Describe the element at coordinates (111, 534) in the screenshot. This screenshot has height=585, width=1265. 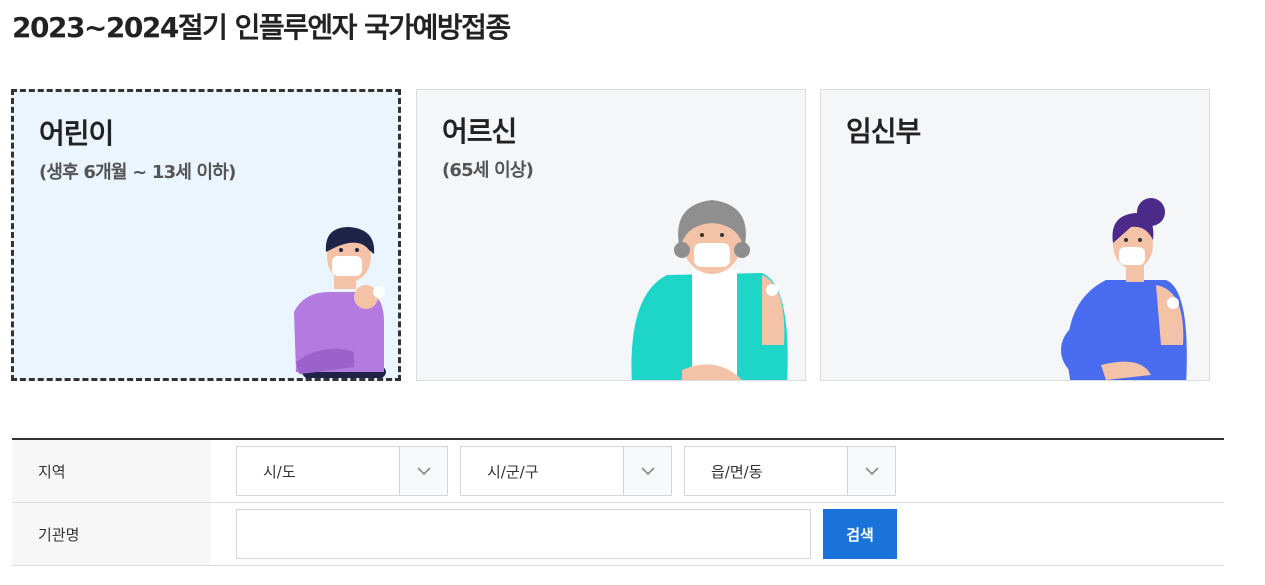
I see `institution-label: 기관명` at that location.